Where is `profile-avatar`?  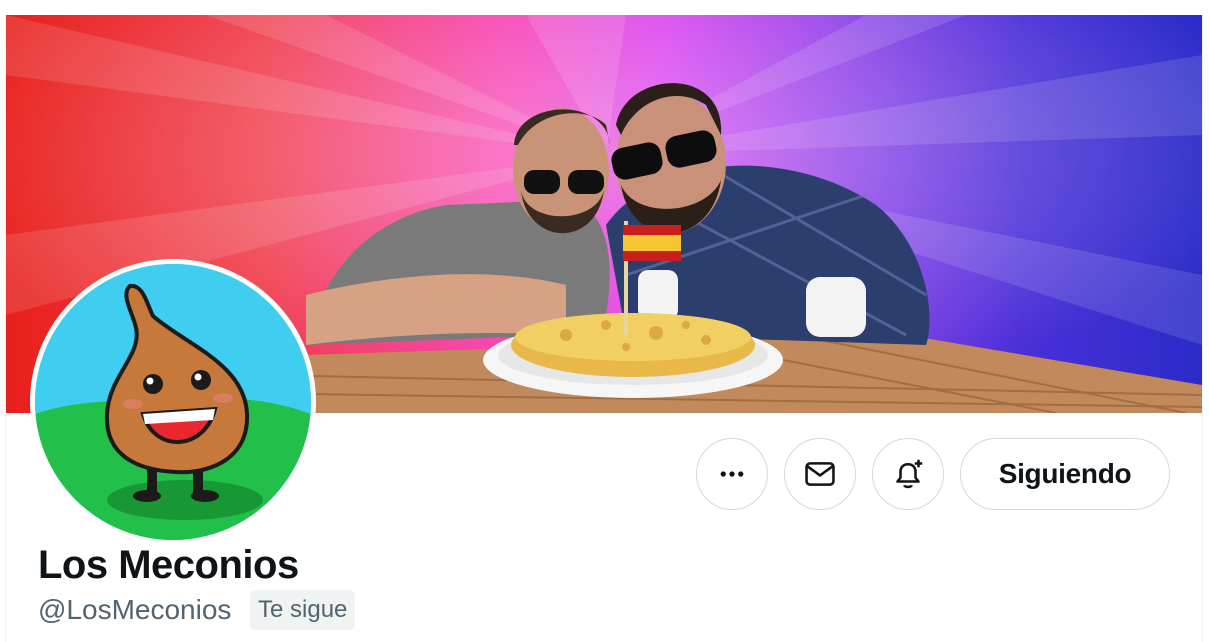 profile-avatar is located at coordinates (173, 402).